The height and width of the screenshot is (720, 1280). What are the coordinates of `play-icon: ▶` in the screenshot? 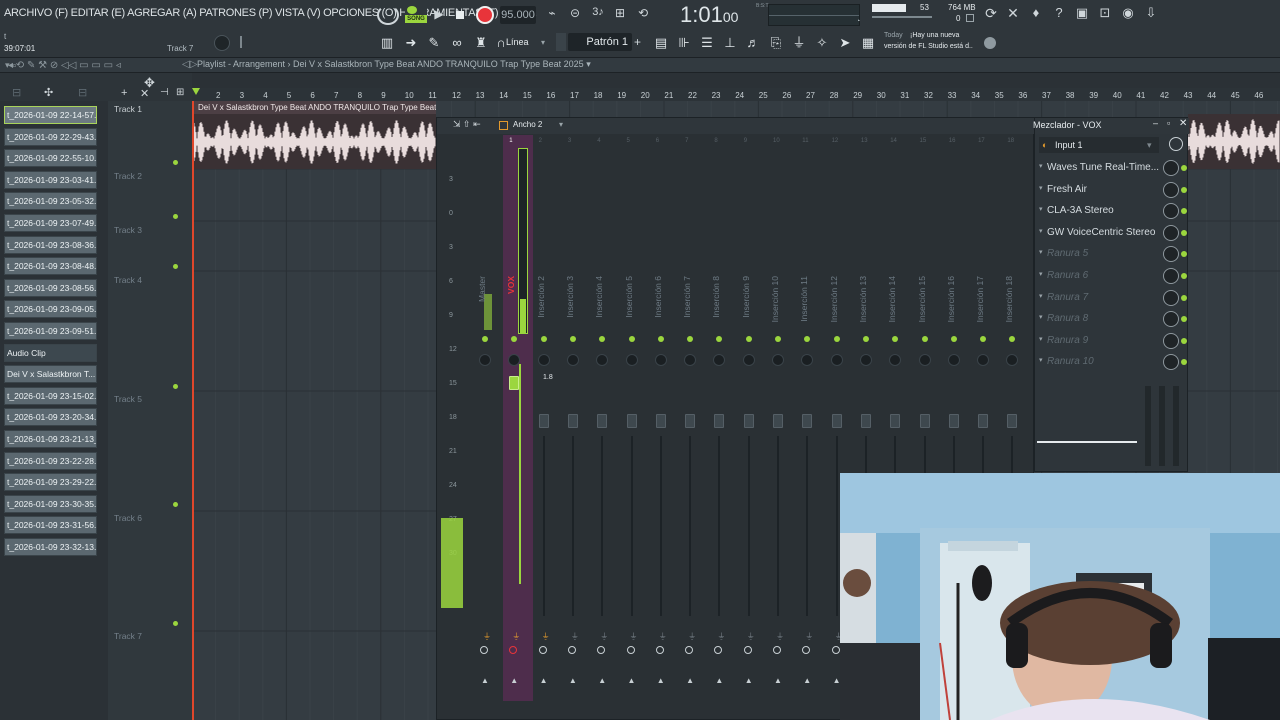 It's located at (439, 15).